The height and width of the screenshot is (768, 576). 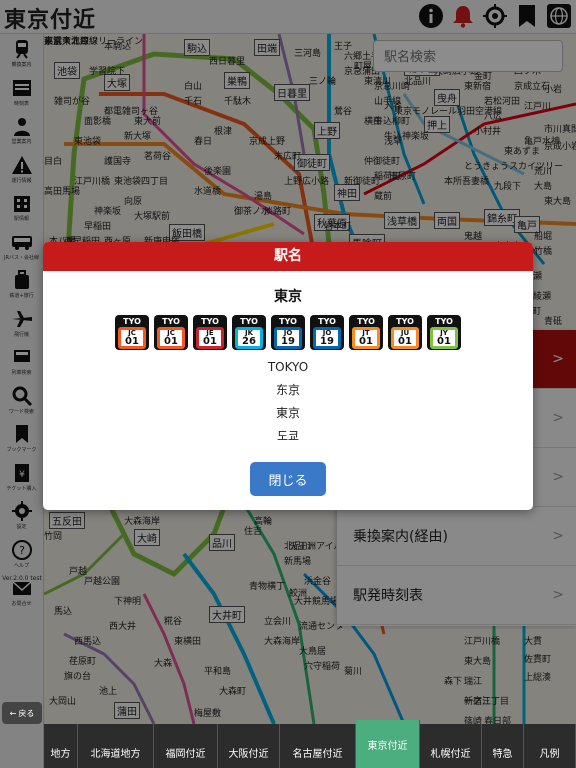 What do you see at coordinates (503, 746) in the screenshot?
I see `region-tab-7: 特急` at bounding box center [503, 746].